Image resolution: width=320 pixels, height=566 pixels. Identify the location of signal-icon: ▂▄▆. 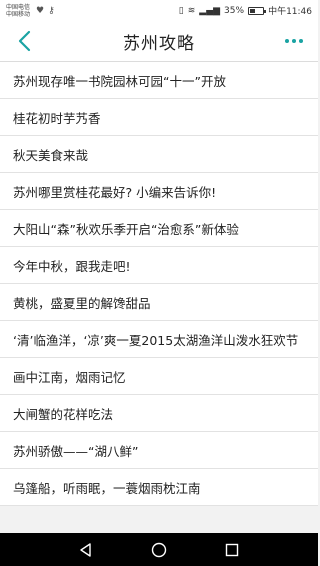
(210, 10).